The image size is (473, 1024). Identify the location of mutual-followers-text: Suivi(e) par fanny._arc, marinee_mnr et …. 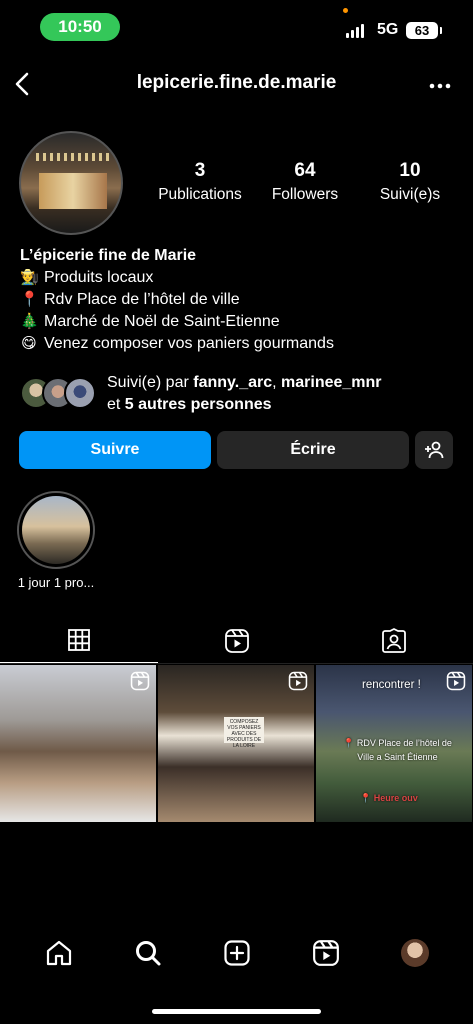
(244, 394).